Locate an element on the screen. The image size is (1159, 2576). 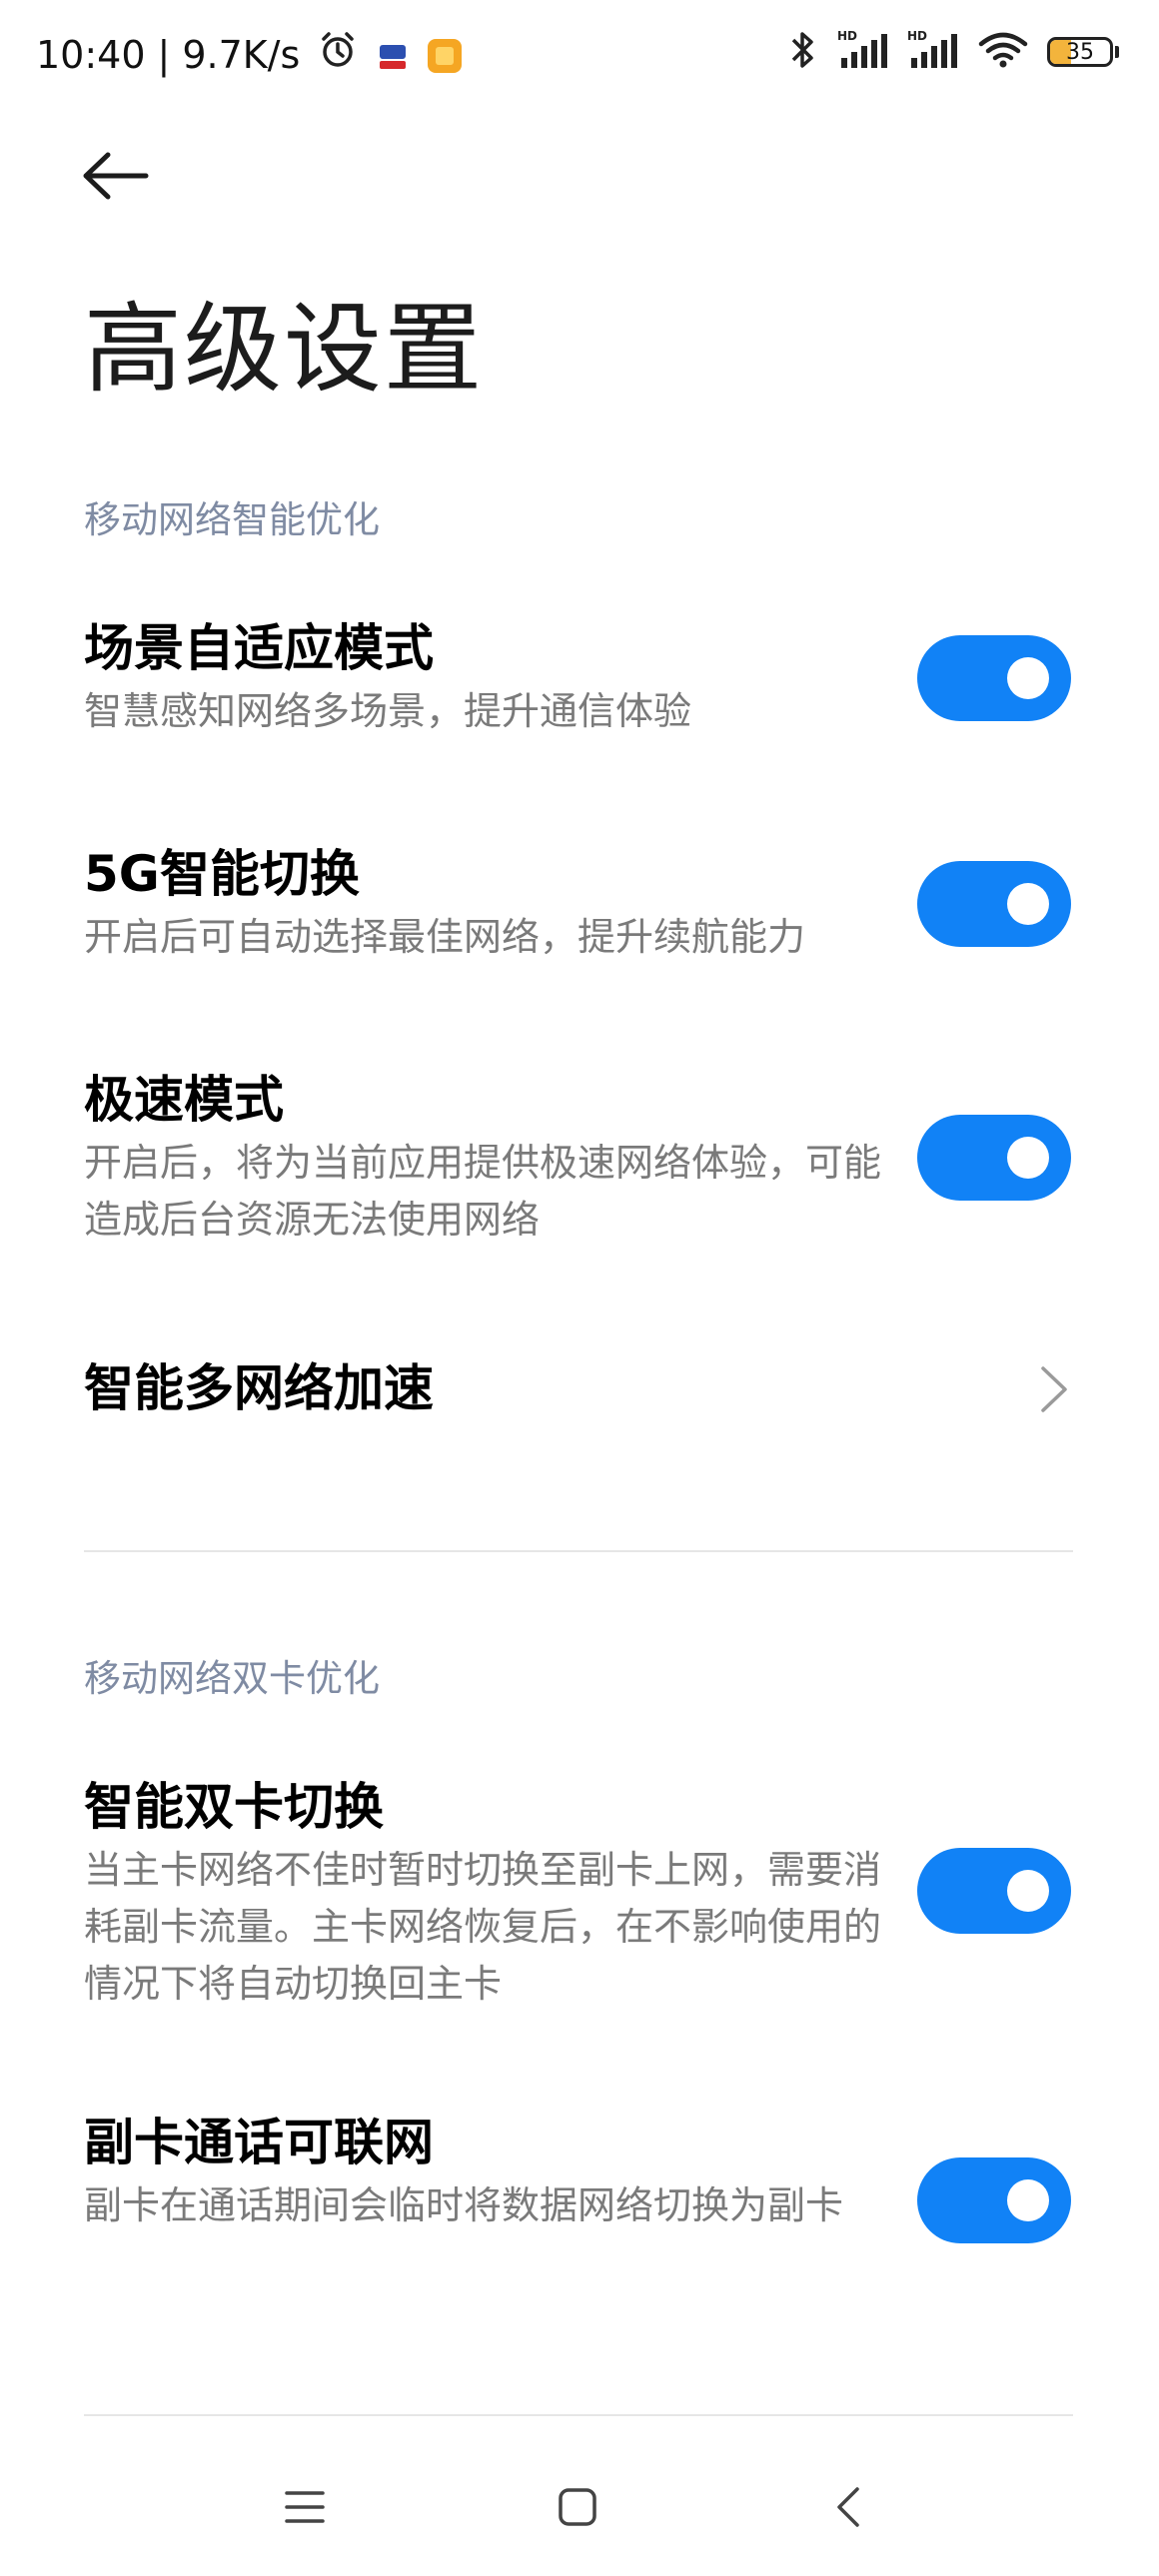
battery-tip is located at coordinates (1117, 52).